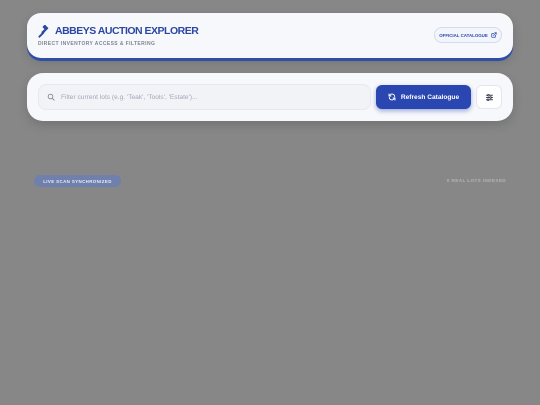 The image size is (540, 405). Describe the element at coordinates (77, 181) in the screenshot. I see `live-status-badge: LIVE SCAN SYNCHRONIZED` at that location.